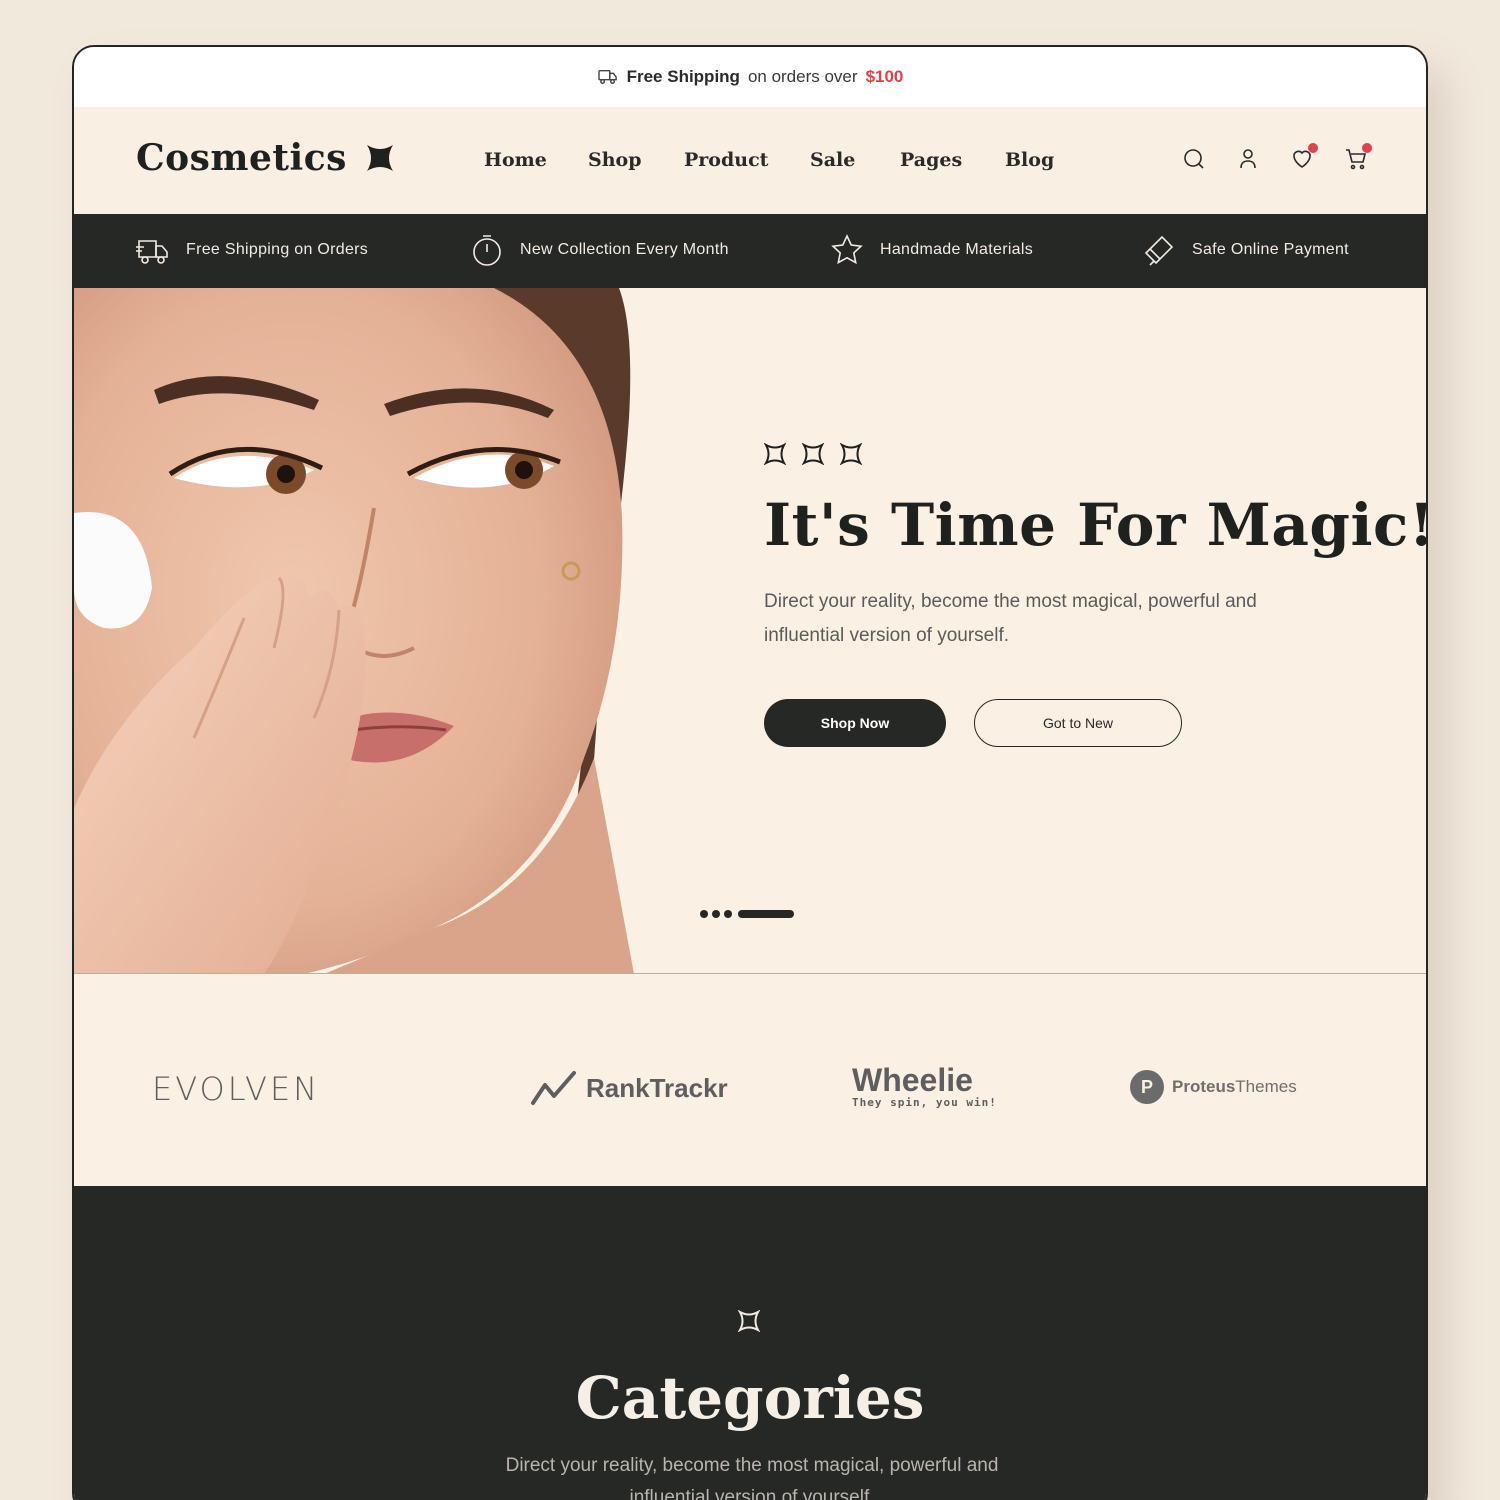 Image resolution: width=1500 pixels, height=1500 pixels. Describe the element at coordinates (1064, 454) in the screenshot. I see `hero-sparkles` at that location.